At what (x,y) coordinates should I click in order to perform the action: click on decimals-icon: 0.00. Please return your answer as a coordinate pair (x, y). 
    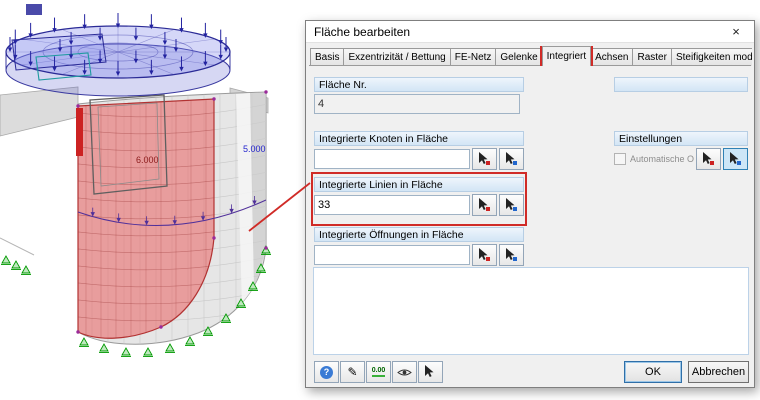
    Looking at the image, I should click on (378, 372).